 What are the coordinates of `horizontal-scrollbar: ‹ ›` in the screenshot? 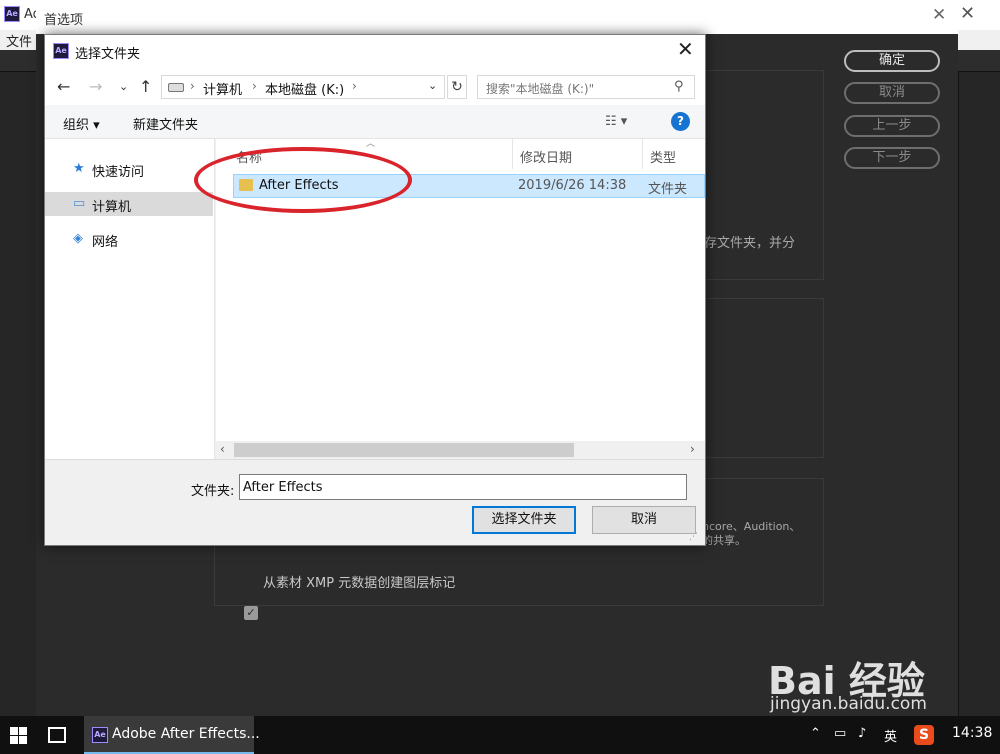 It's located at (460, 450).